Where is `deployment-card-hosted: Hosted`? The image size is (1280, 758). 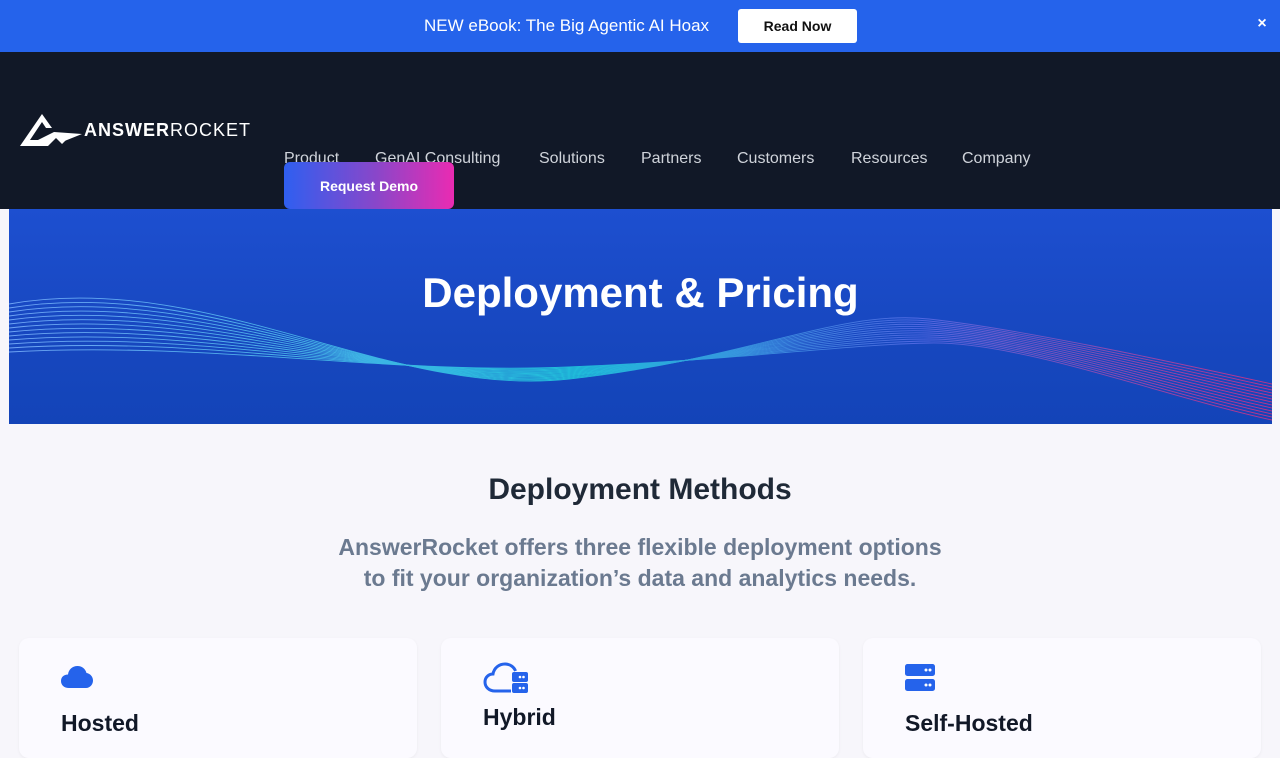 deployment-card-hosted: Hosted is located at coordinates (218, 698).